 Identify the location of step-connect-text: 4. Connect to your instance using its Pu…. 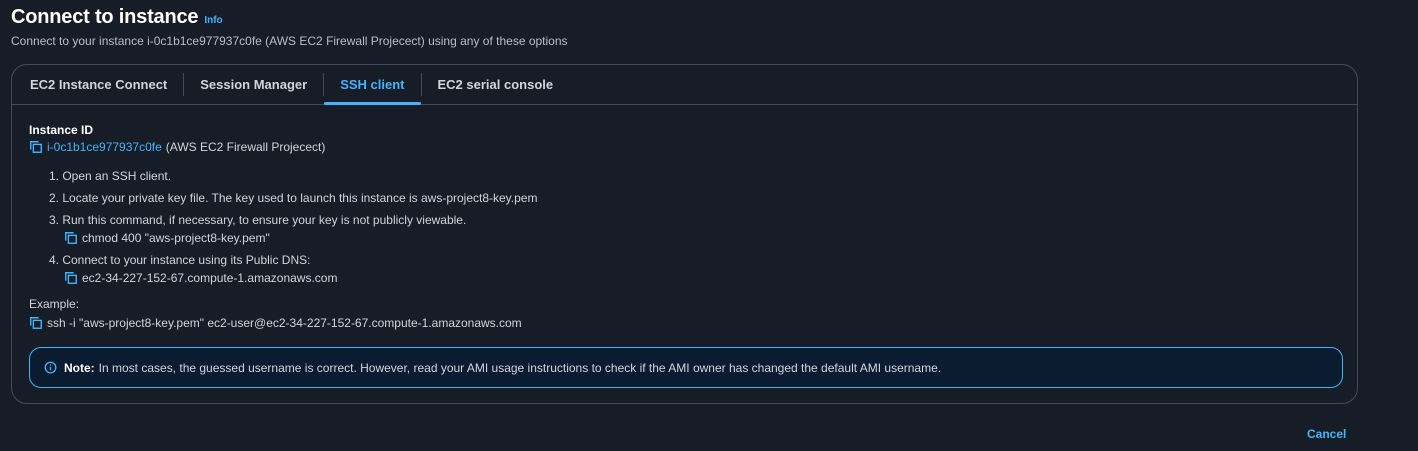
(180, 260).